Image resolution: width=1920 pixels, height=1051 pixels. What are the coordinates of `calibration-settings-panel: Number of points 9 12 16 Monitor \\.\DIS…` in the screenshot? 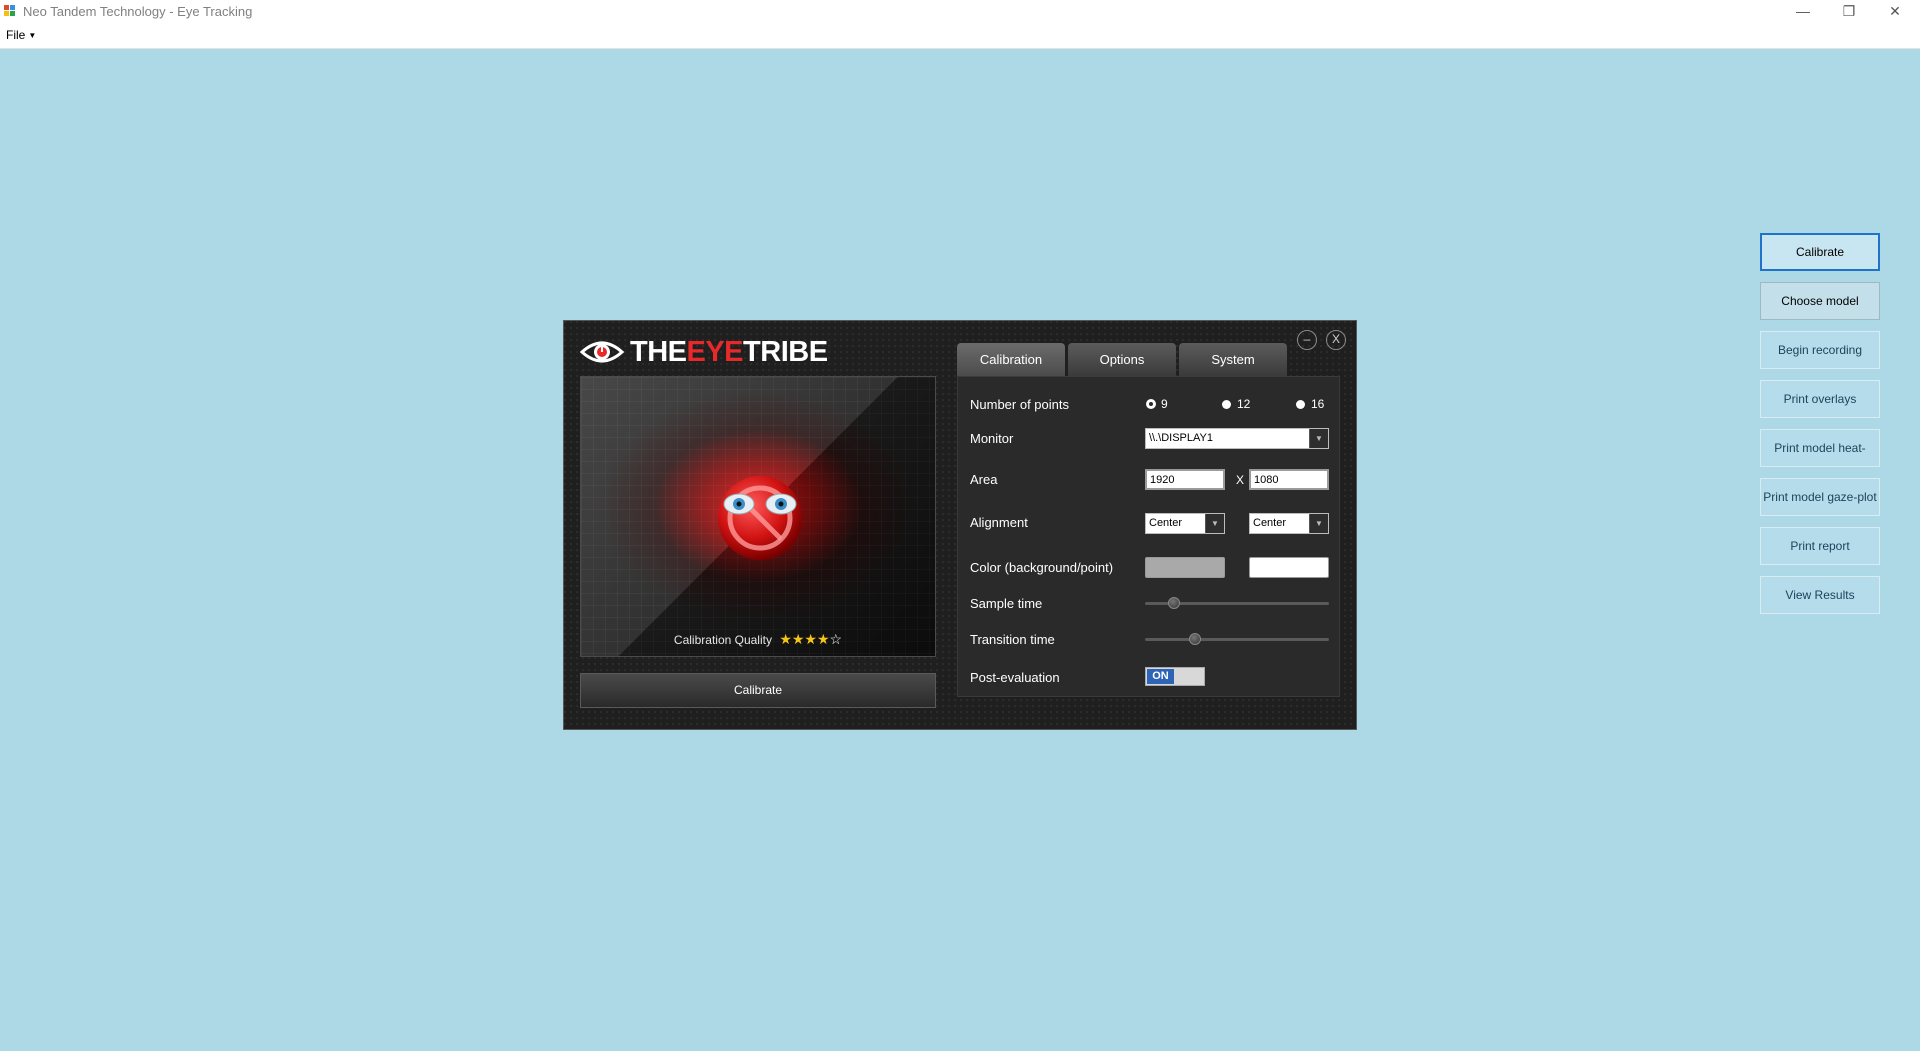 It's located at (1148, 536).